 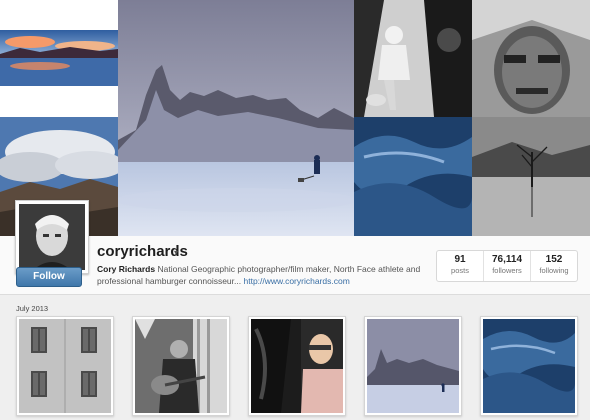 I want to click on stat-following: 152 following, so click(x=554, y=266).